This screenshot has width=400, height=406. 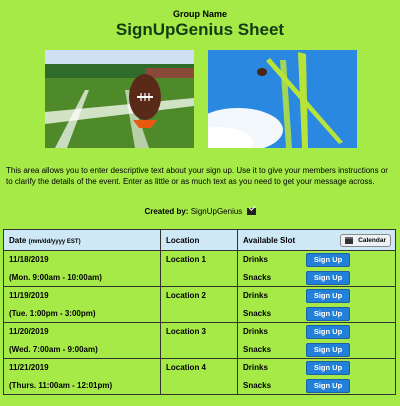 What do you see at coordinates (82, 277) in the screenshot?
I see `slot-time: (Mon. 9:00am - 10:00am)` at bounding box center [82, 277].